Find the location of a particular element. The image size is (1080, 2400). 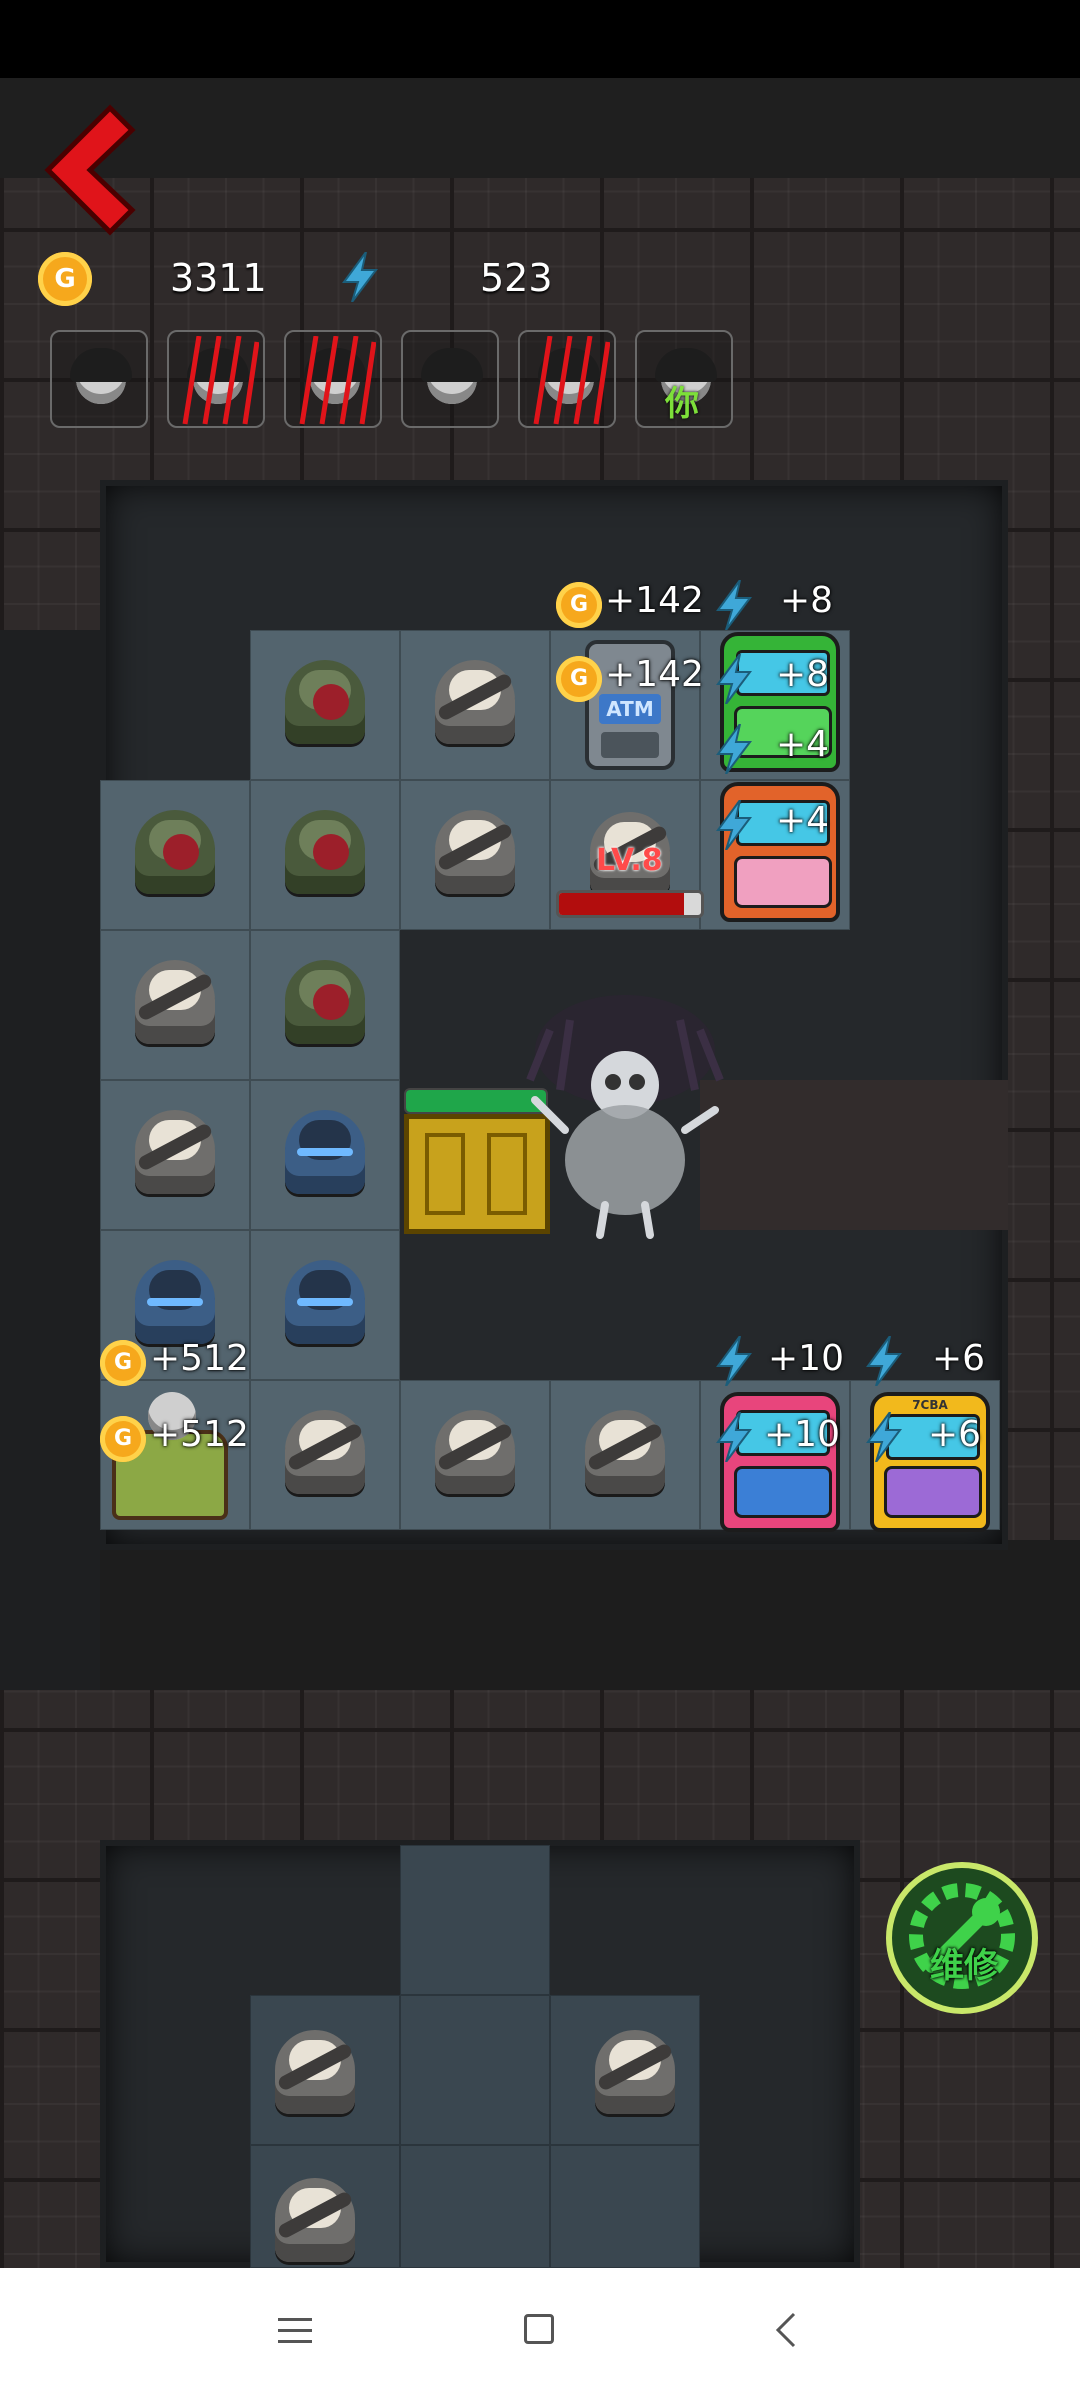

repair-button: 维修 is located at coordinates (962, 1938).